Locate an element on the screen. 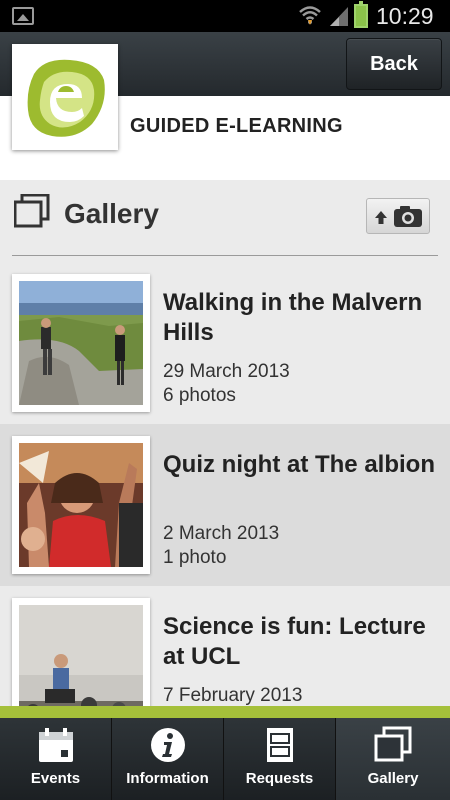 Image resolution: width=450 pixels, height=800 pixels. back-button: Back is located at coordinates (394, 64).